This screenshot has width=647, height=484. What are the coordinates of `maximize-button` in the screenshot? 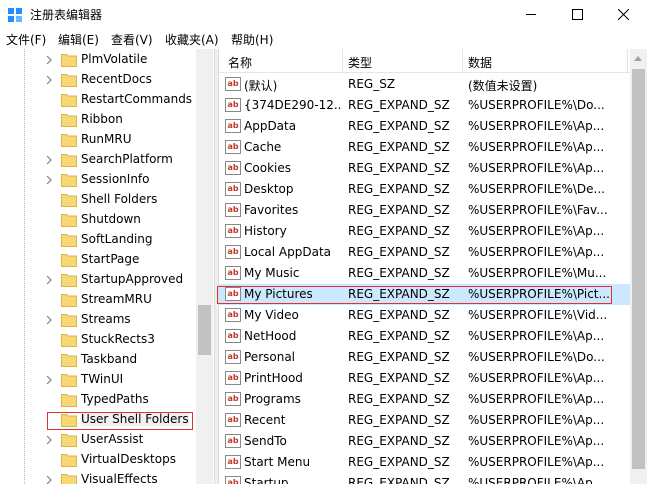 It's located at (578, 14).